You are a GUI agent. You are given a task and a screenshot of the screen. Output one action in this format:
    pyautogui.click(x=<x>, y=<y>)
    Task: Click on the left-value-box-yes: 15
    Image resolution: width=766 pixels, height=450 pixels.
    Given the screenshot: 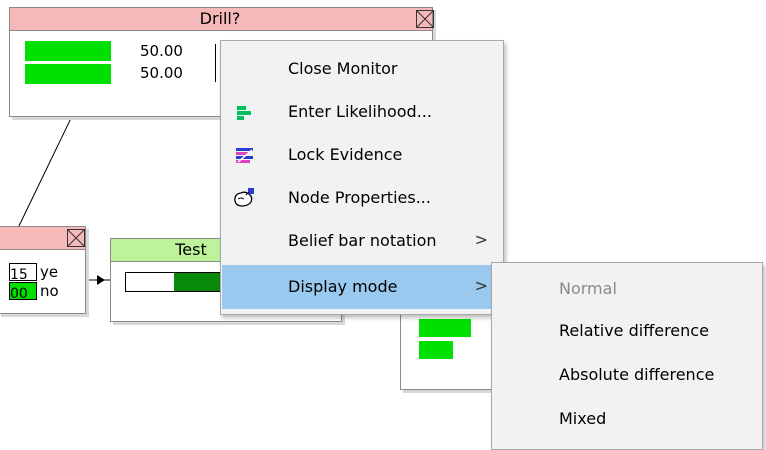 What is the action you would take?
    pyautogui.click(x=23, y=273)
    